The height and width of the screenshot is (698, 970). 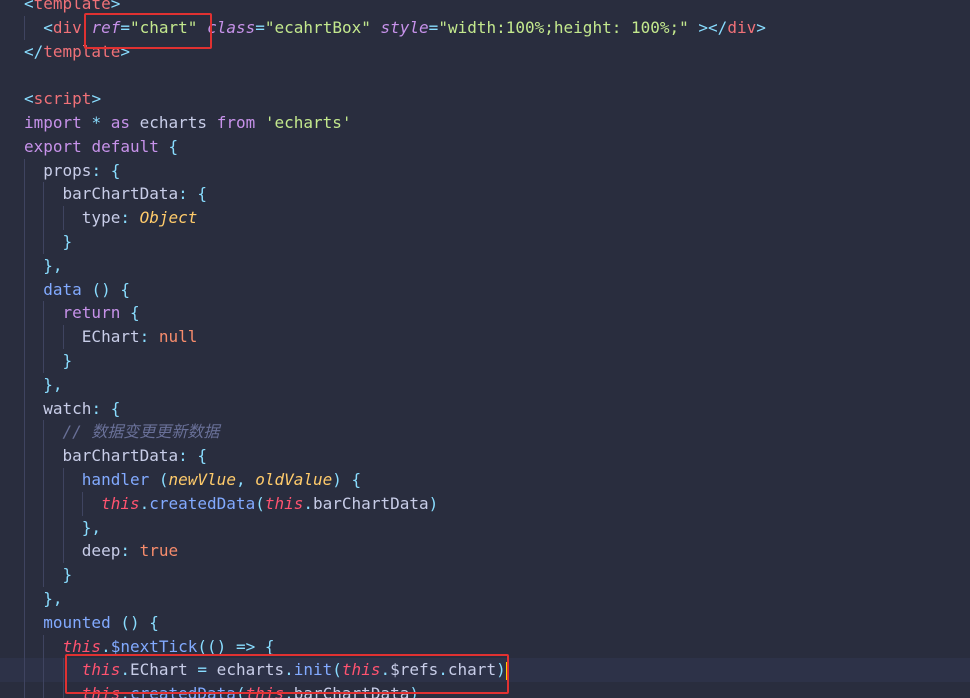 I want to click on code-token: ), so click(x=414, y=691).